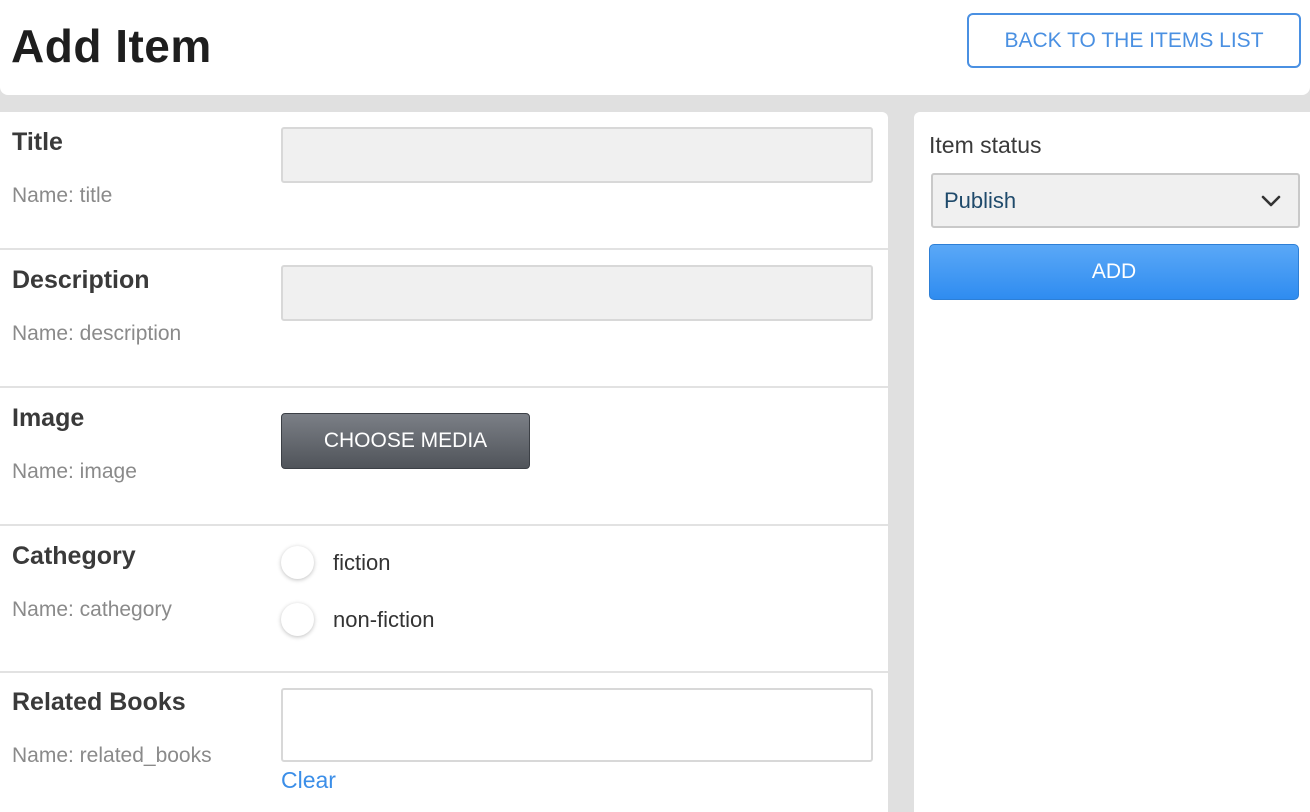 The image size is (1310, 812). What do you see at coordinates (980, 200) in the screenshot?
I see `item-status-value: Publish` at bounding box center [980, 200].